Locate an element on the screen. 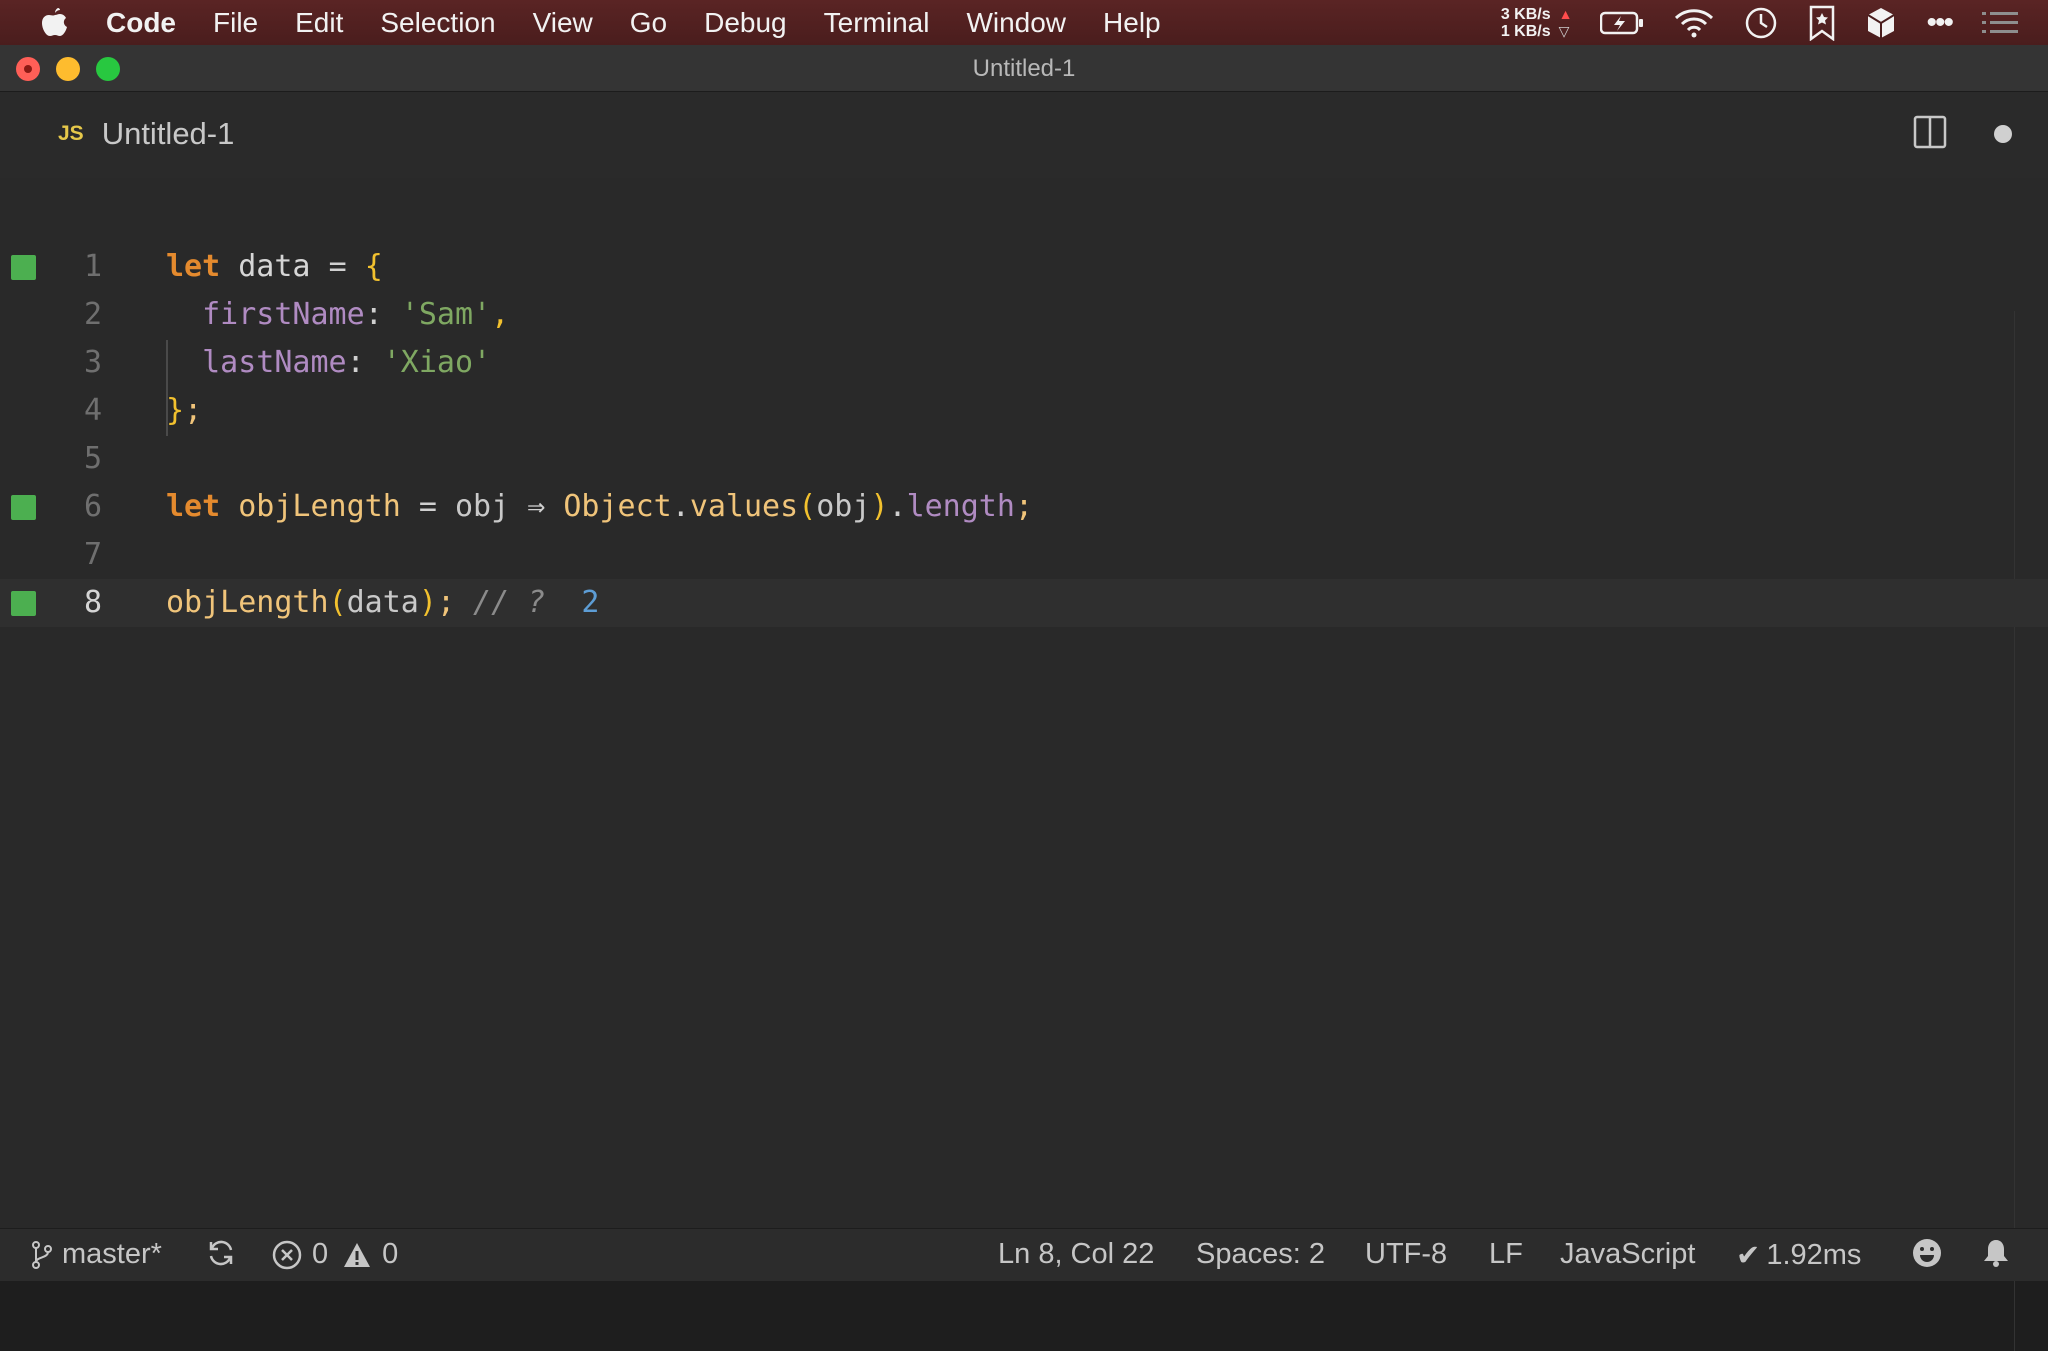  notifications-button is located at coordinates (1996, 1253).